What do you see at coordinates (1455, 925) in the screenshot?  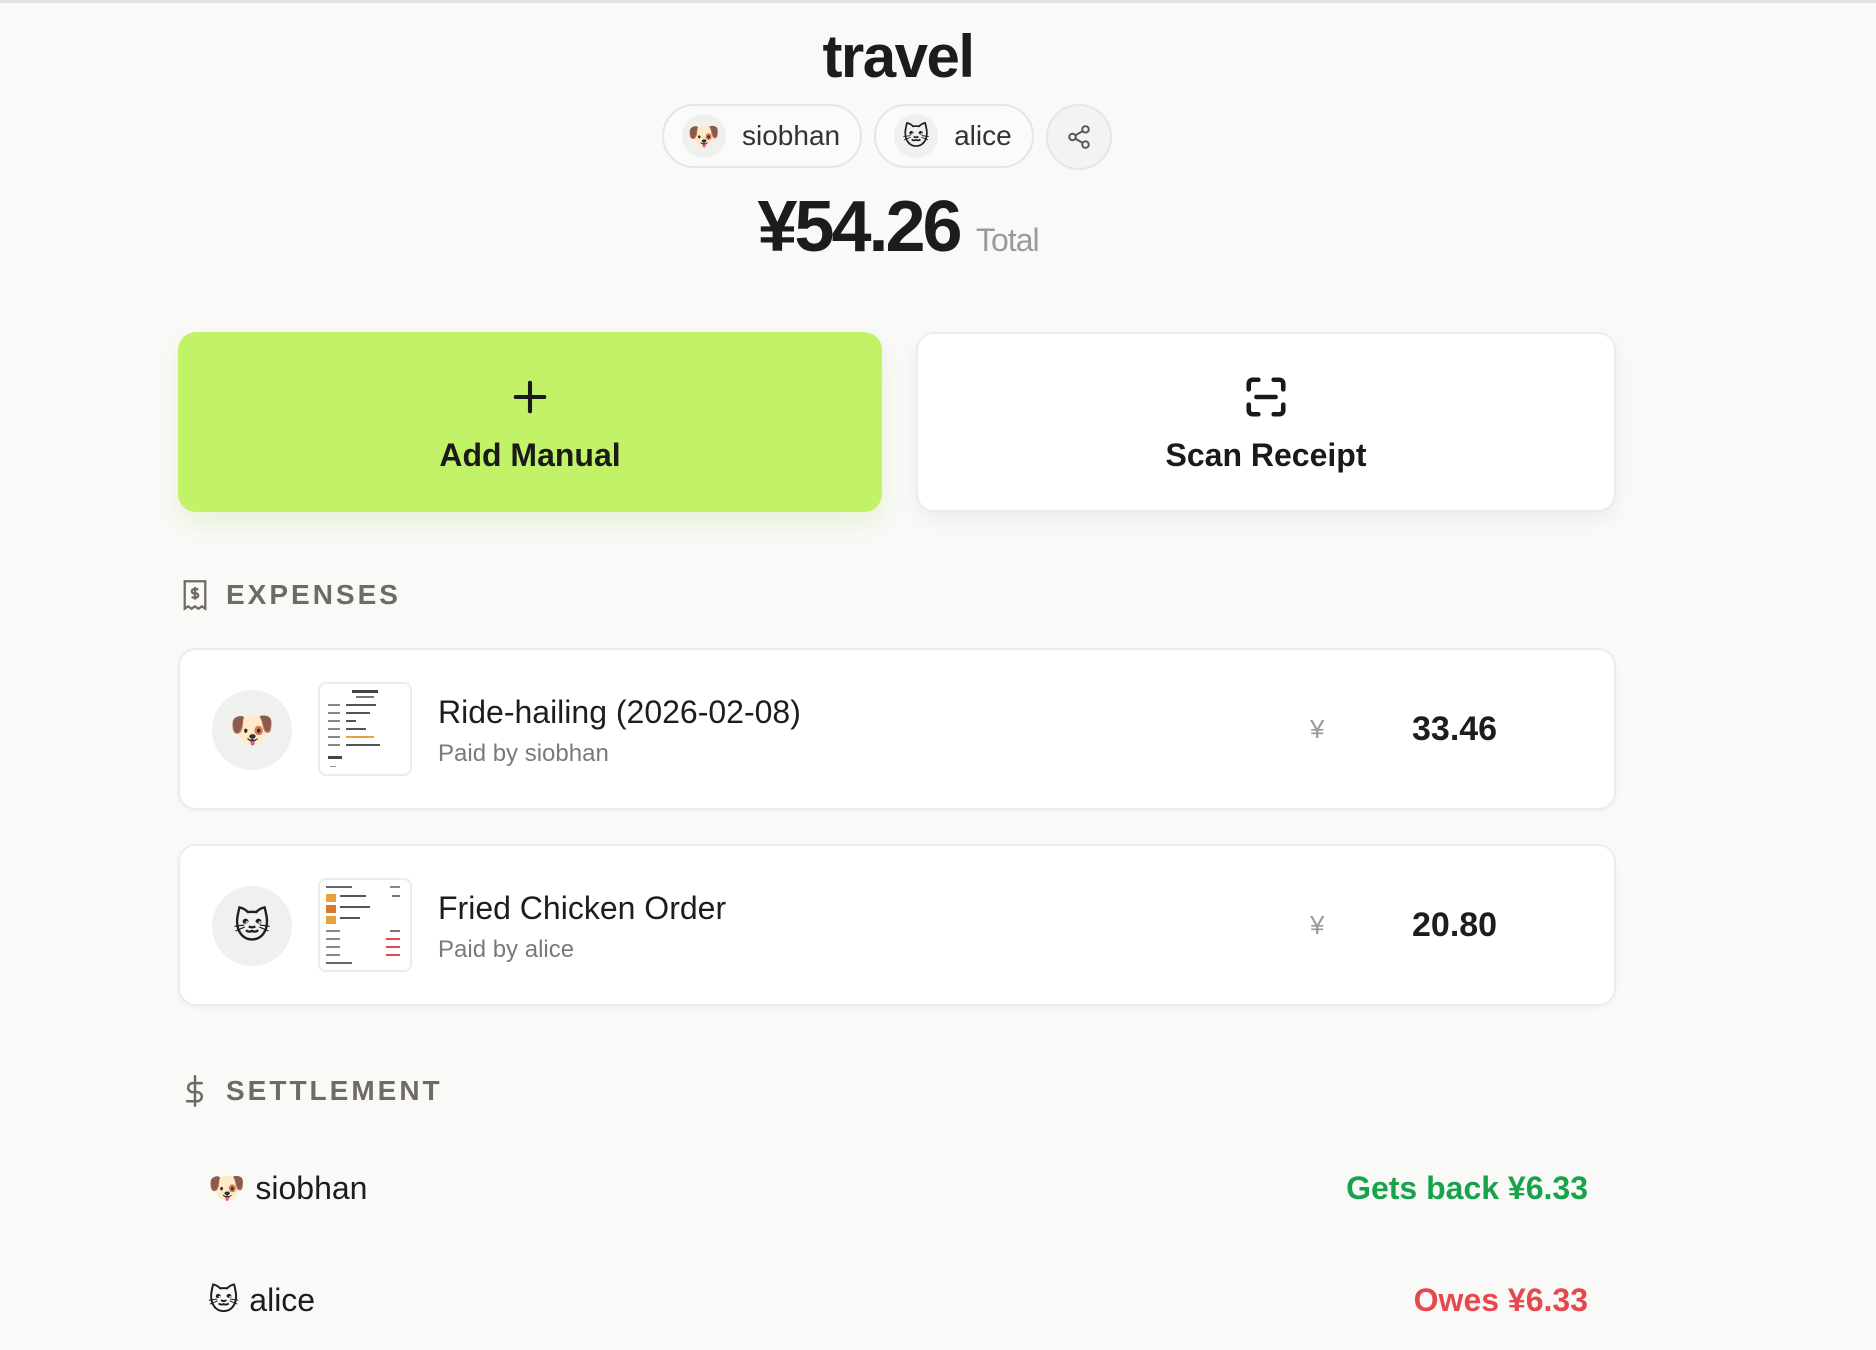 I see `expense-amount: 20.80` at bounding box center [1455, 925].